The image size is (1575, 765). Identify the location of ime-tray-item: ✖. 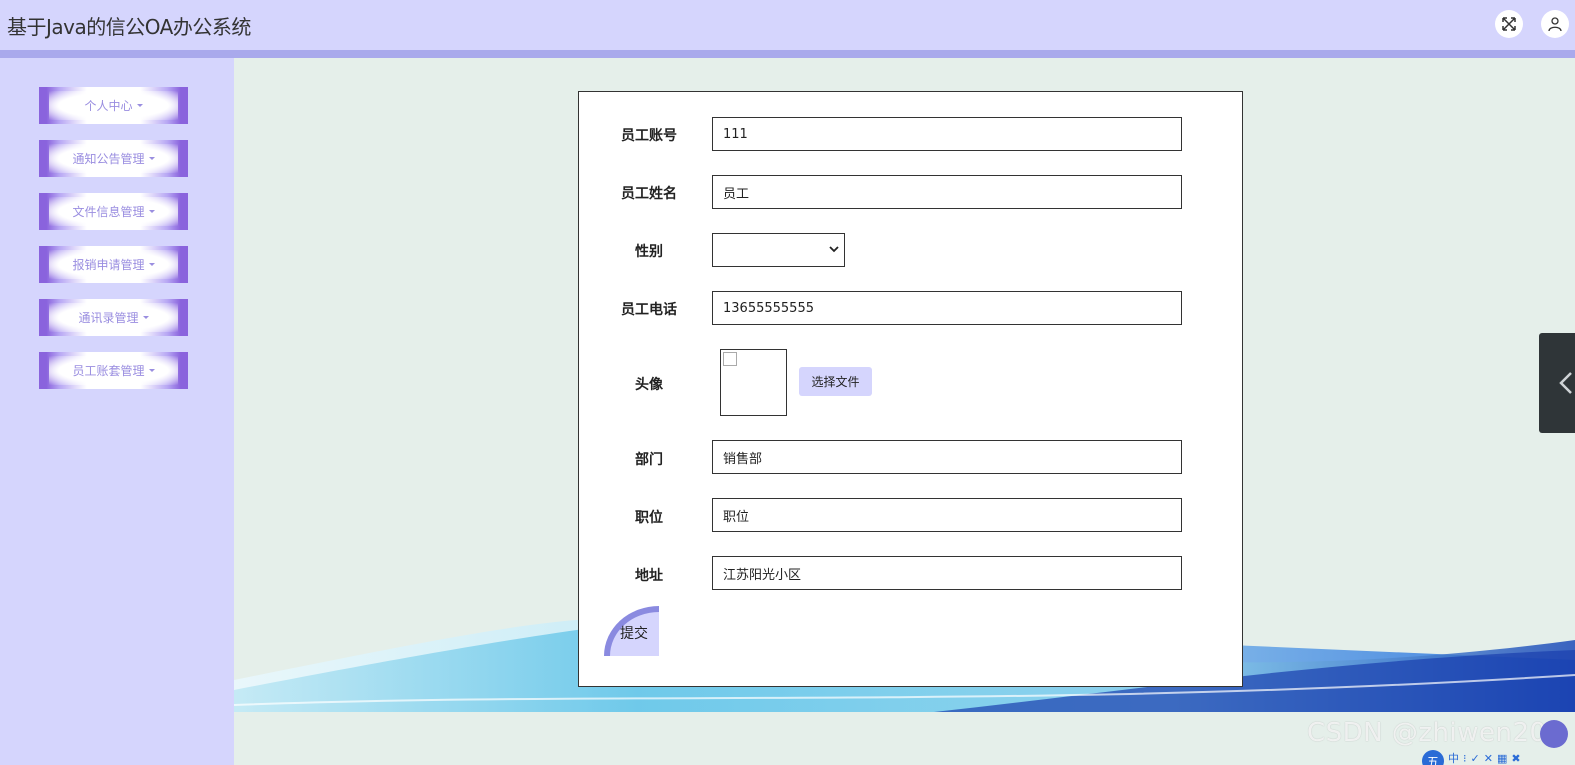
(1515, 758).